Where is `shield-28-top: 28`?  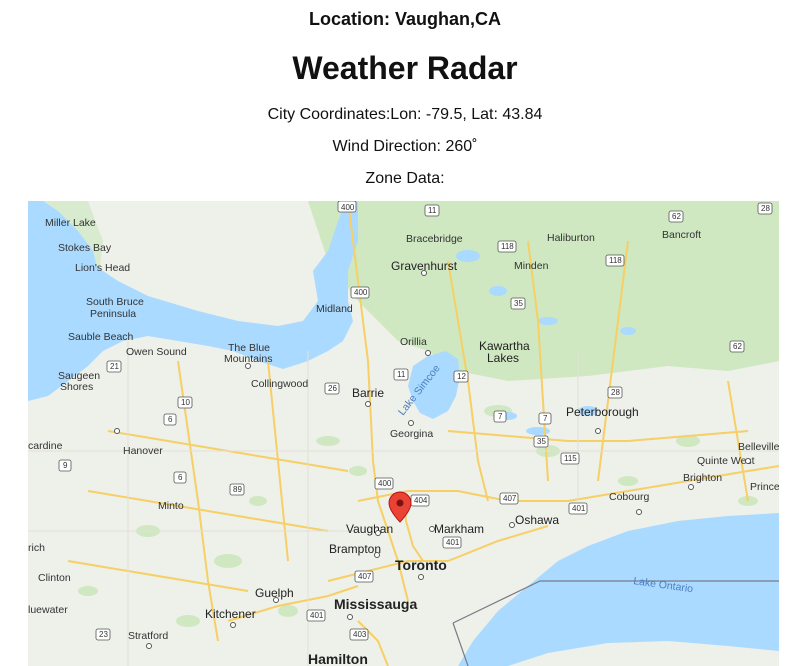
shield-28-top: 28 is located at coordinates (765, 208).